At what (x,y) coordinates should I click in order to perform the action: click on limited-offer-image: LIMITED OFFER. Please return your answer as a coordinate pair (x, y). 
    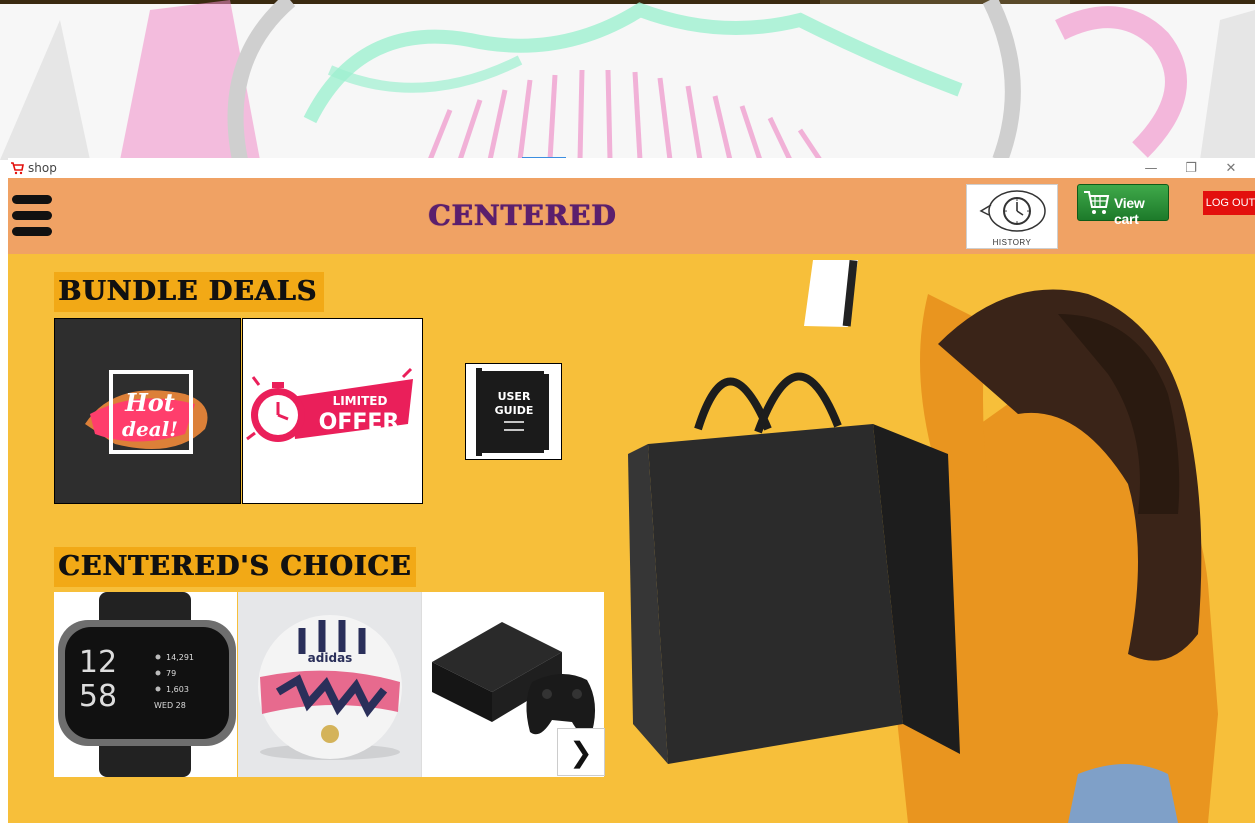
    Looking at the image, I should click on (329, 404).